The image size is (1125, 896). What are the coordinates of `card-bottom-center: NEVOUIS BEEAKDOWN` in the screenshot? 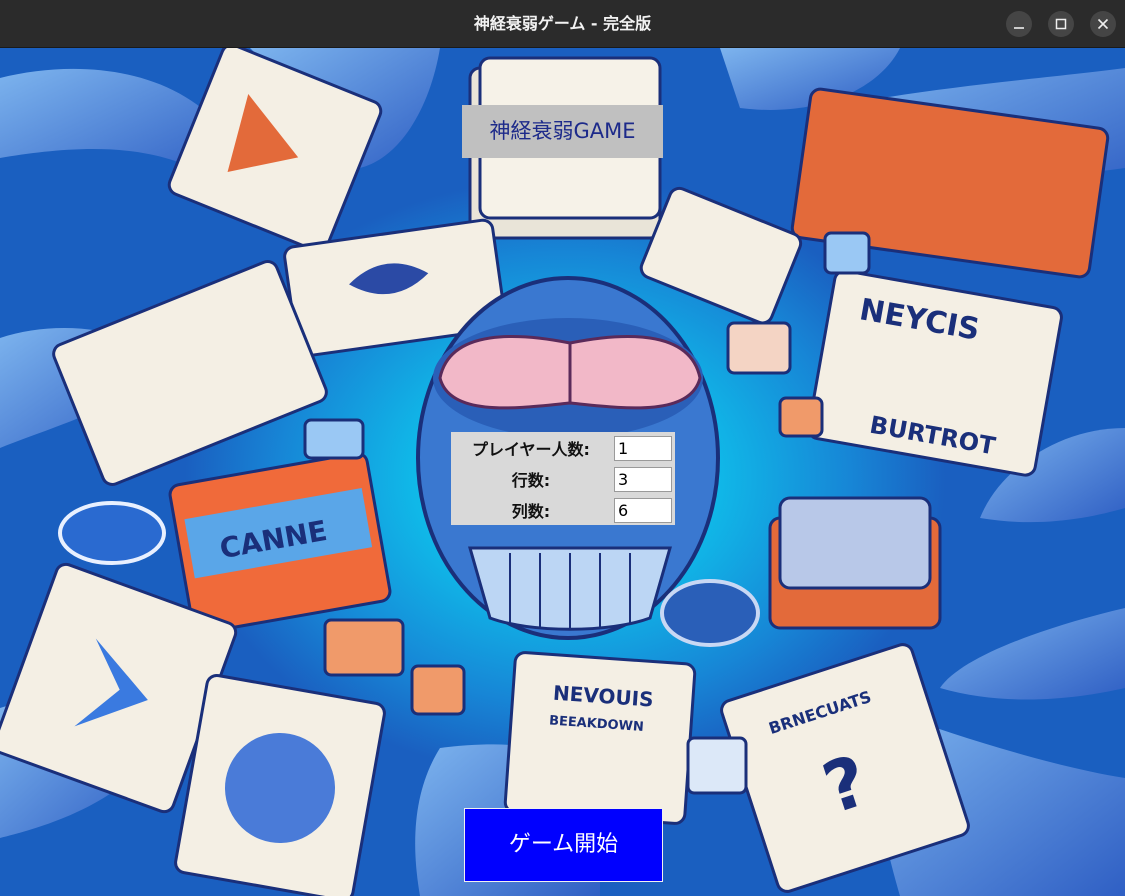 It's located at (600, 738).